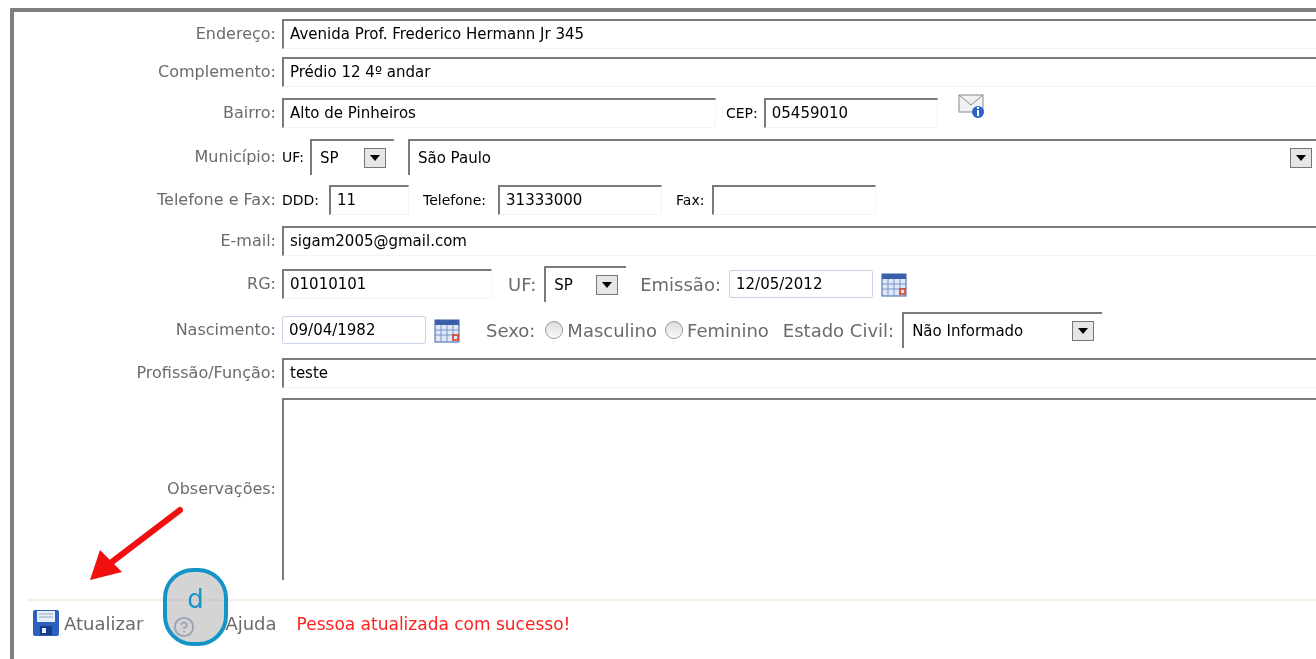 Image resolution: width=1316 pixels, height=659 pixels. Describe the element at coordinates (861, 157) in the screenshot. I see `select-field: São Paulo` at that location.